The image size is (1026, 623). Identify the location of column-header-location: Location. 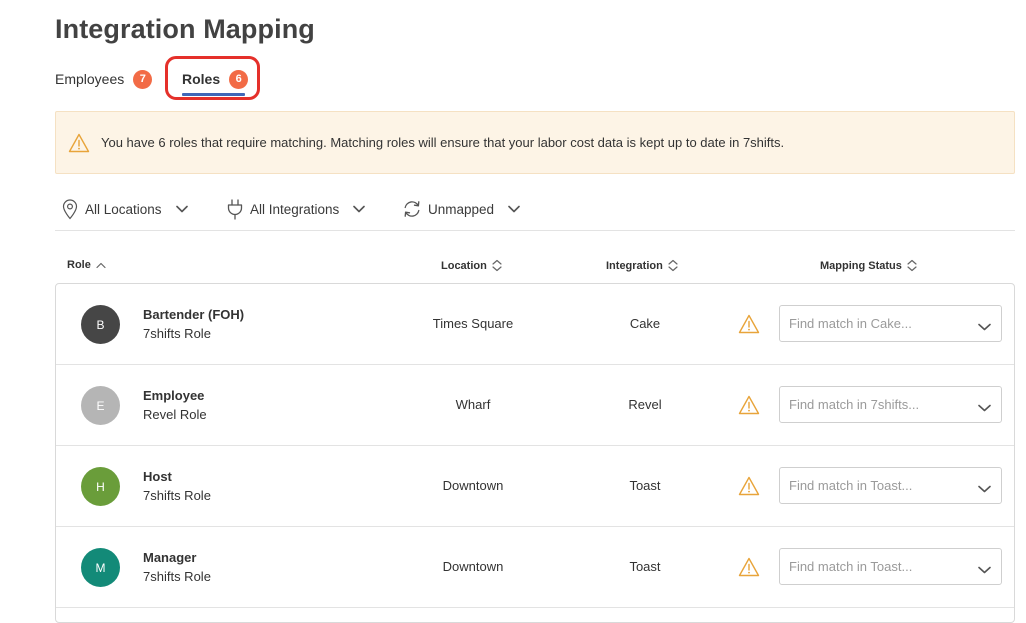
(471, 265).